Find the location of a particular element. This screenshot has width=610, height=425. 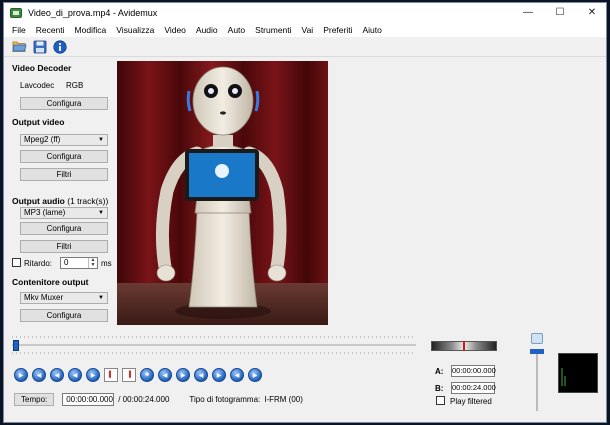

set-marker-b-icon: ▐ is located at coordinates (129, 375).